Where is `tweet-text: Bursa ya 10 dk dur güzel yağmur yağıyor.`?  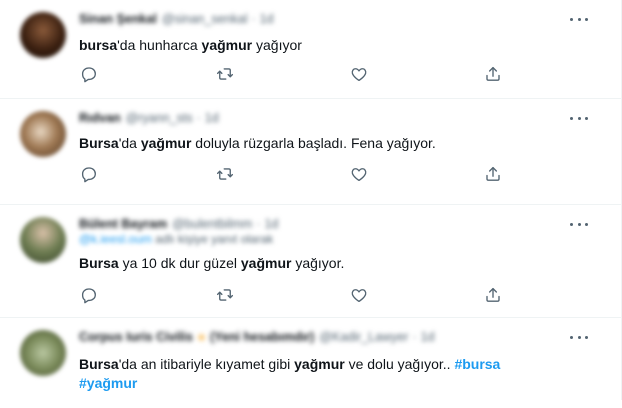
tweet-text: Bursa ya 10 dk dur güzel yağmur yağıyor. is located at coordinates (339, 263).